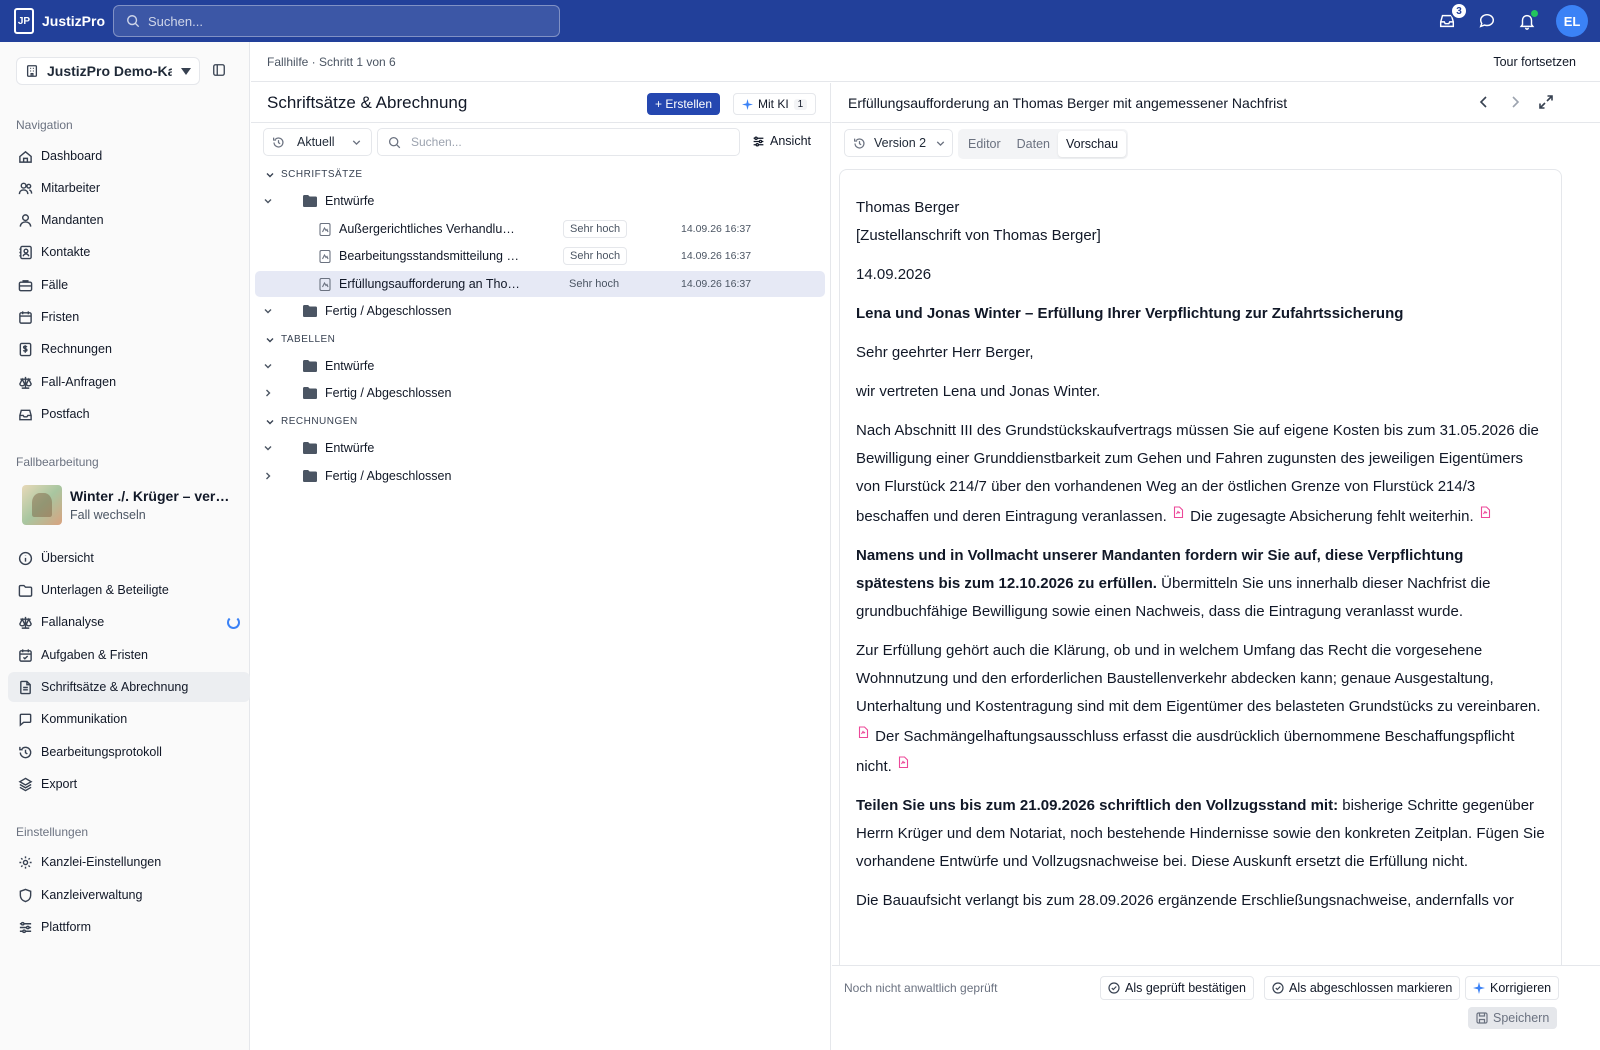 This screenshot has width=1600, height=1050. Describe the element at coordinates (129, 156) in the screenshot. I see `sidebar-item-dashboard: Dashboard` at that location.